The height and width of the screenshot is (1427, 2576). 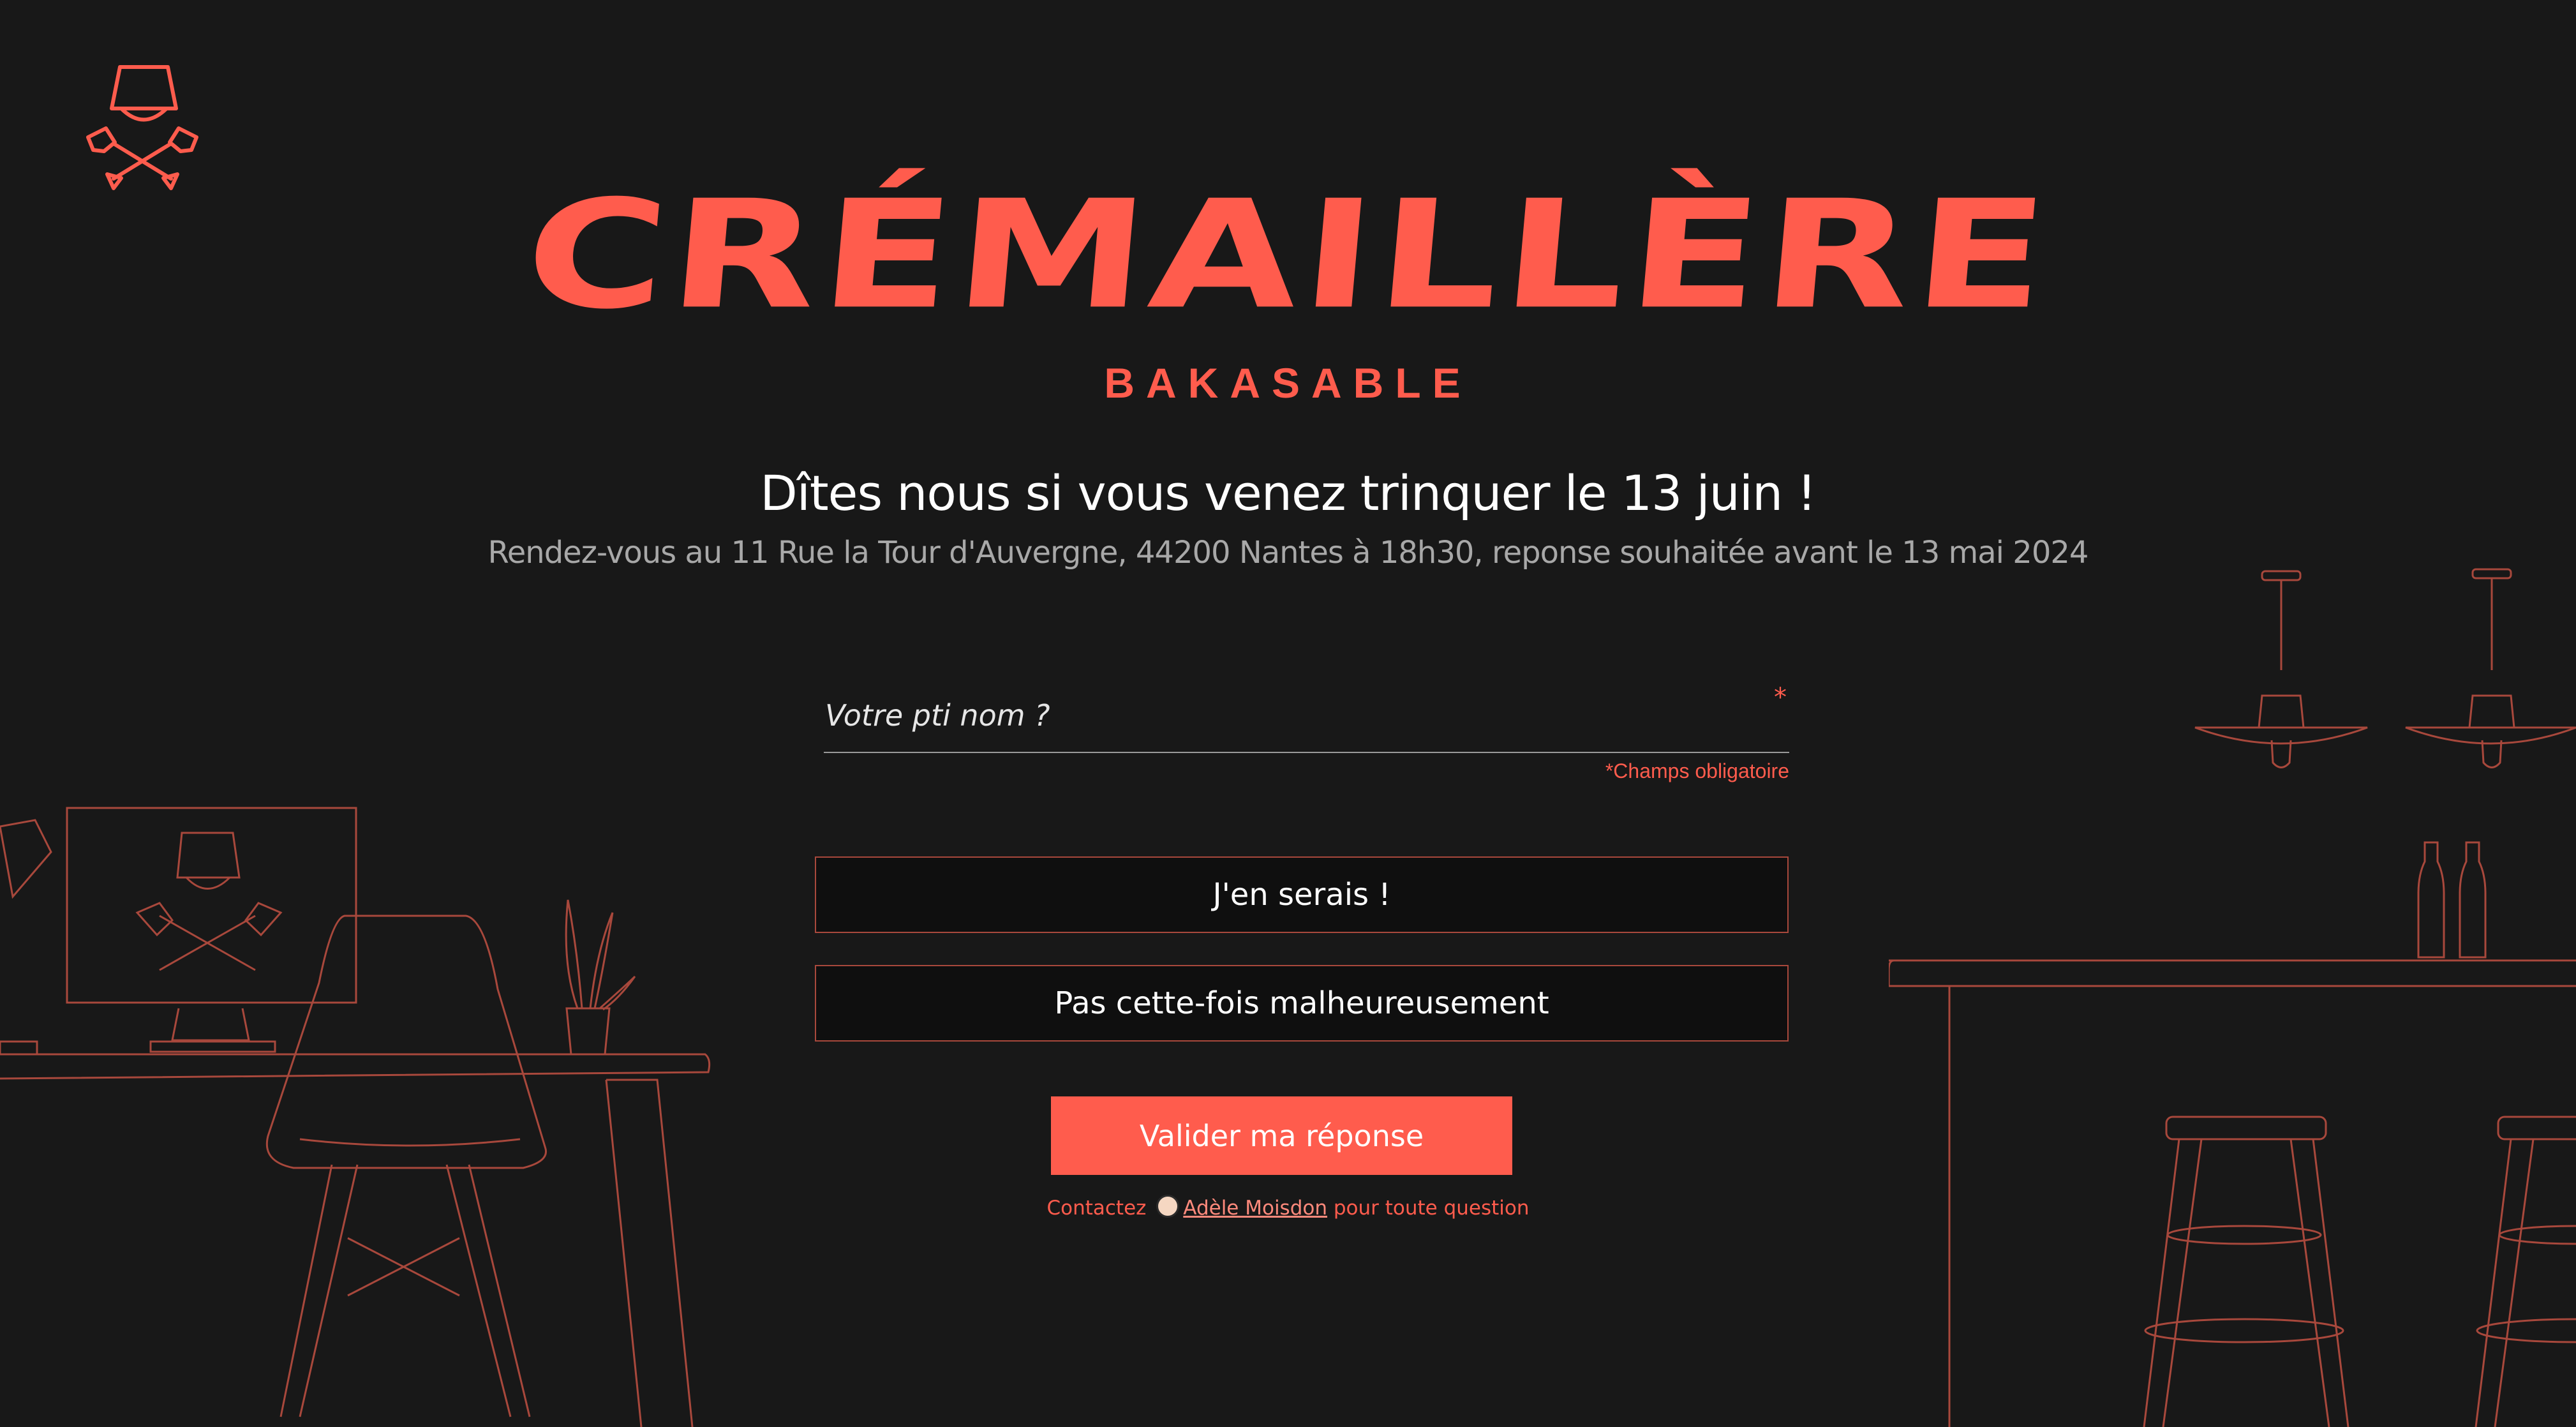 What do you see at coordinates (142, 127) in the screenshot?
I see `lamp-shovels-logo-icon` at bounding box center [142, 127].